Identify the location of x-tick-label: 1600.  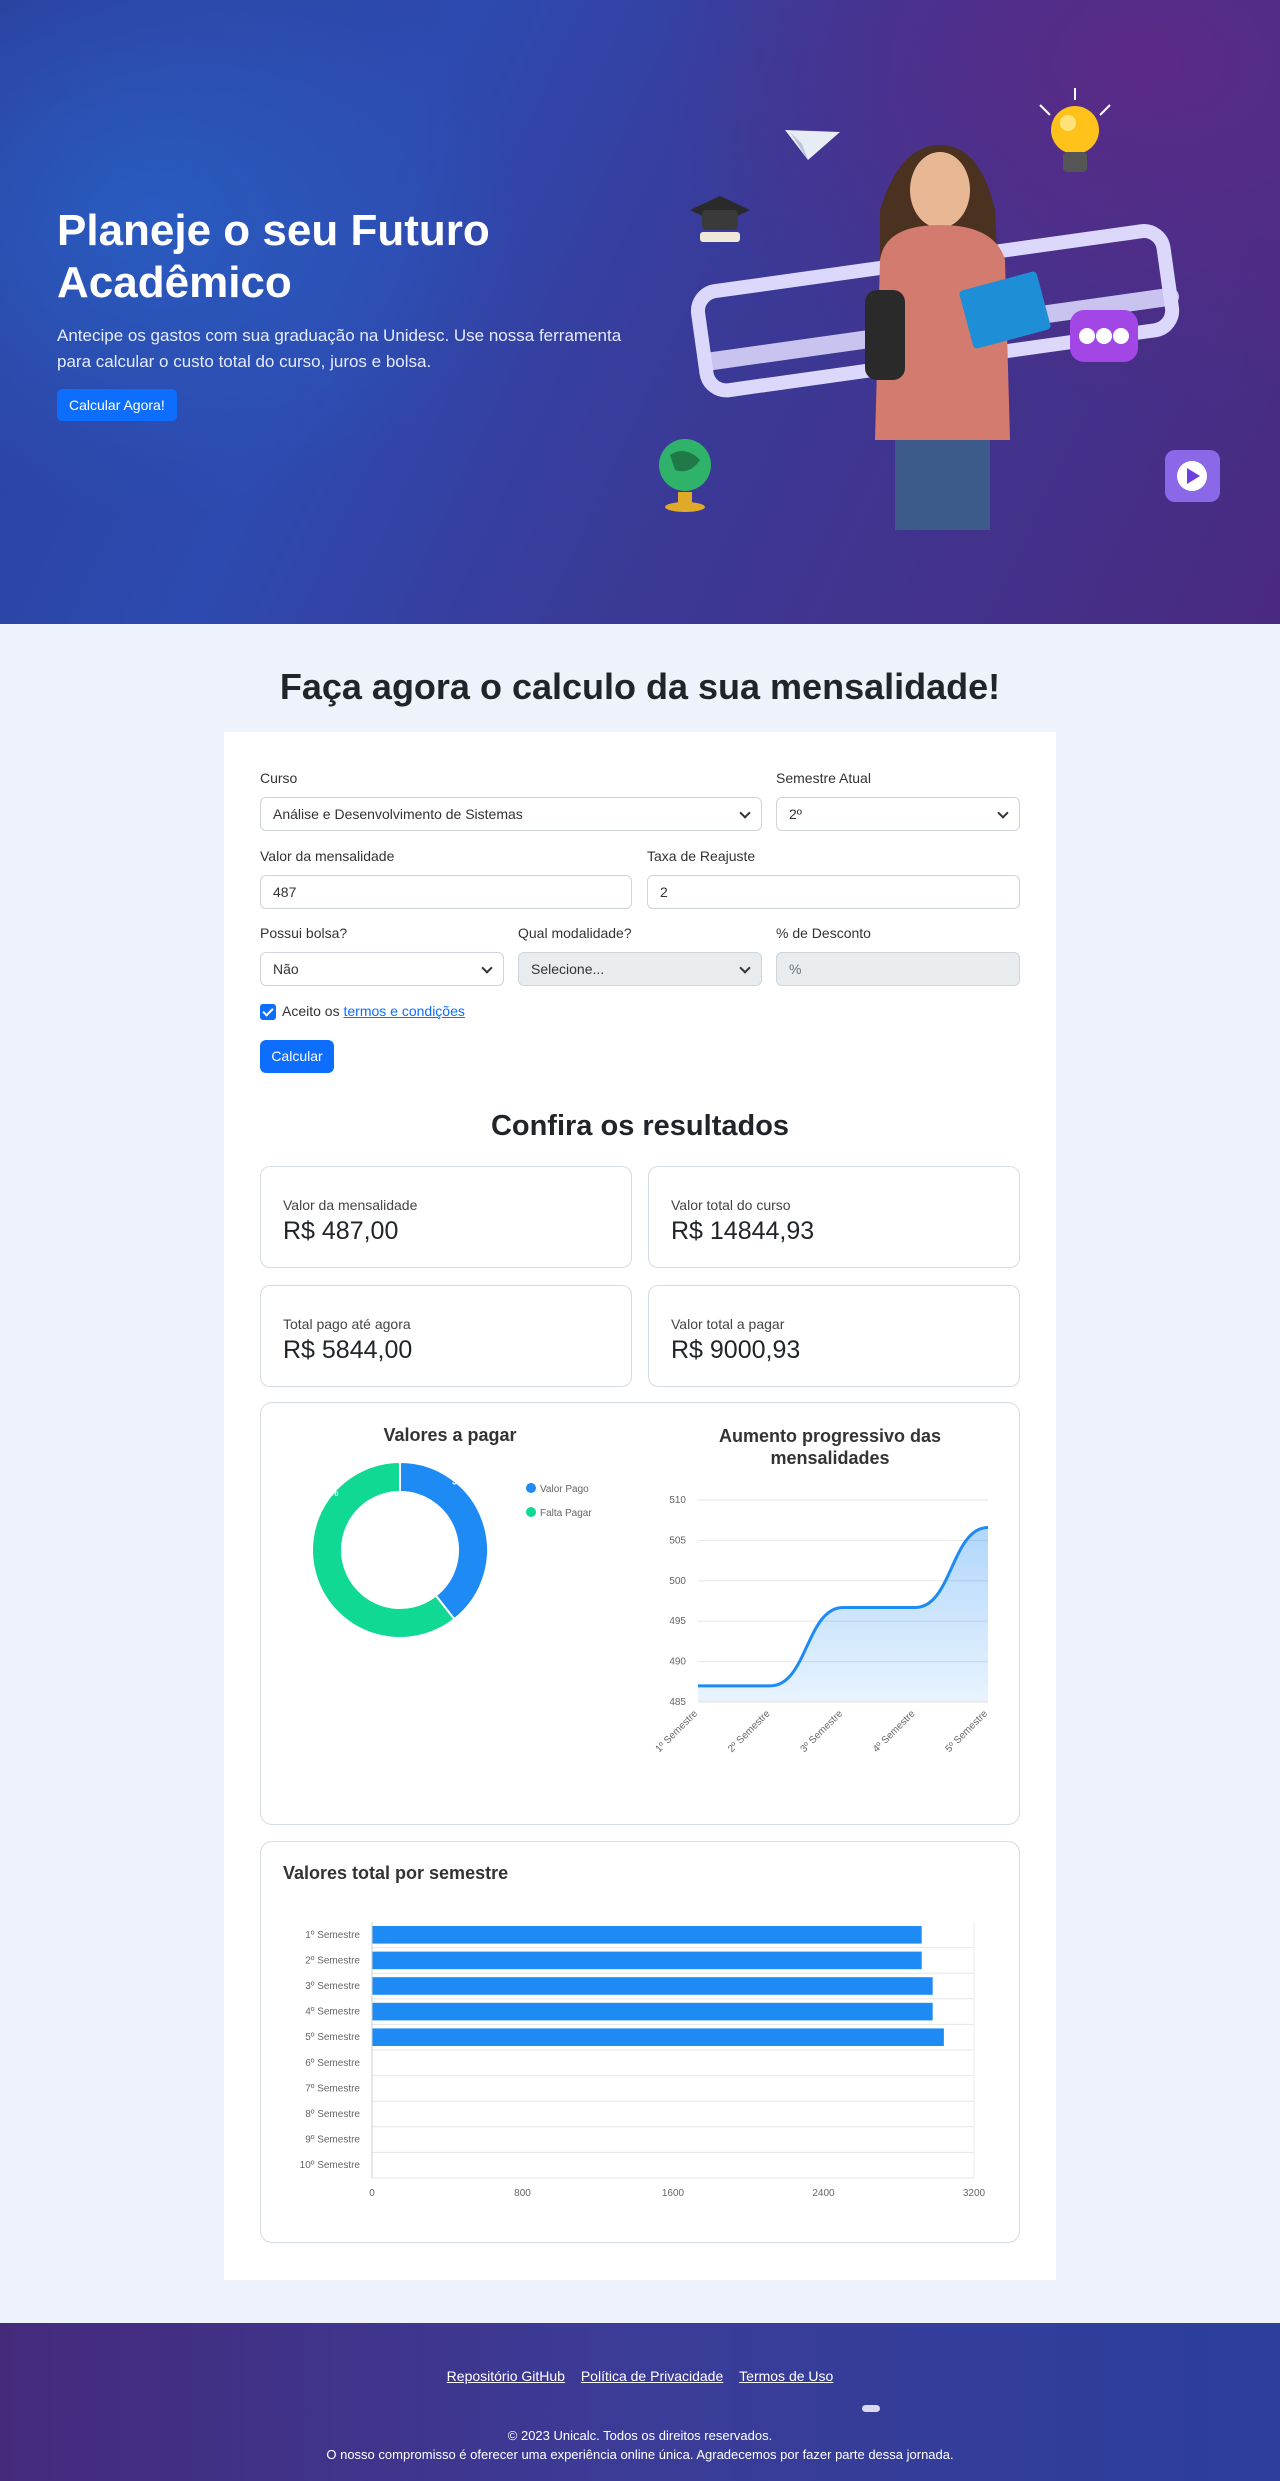
(673, 2193).